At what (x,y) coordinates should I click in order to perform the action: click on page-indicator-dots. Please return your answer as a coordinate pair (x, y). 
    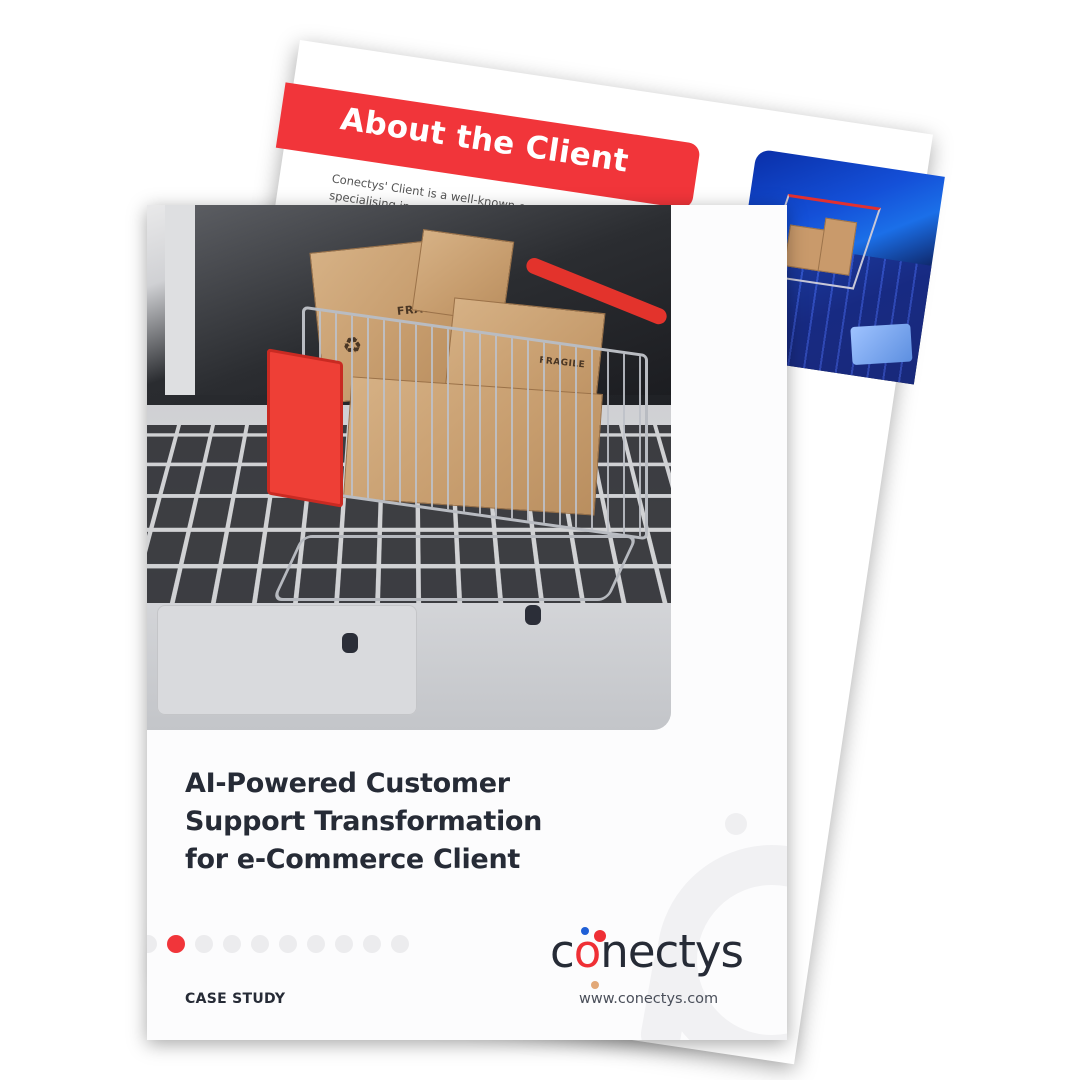
    Looking at the image, I should click on (278, 944).